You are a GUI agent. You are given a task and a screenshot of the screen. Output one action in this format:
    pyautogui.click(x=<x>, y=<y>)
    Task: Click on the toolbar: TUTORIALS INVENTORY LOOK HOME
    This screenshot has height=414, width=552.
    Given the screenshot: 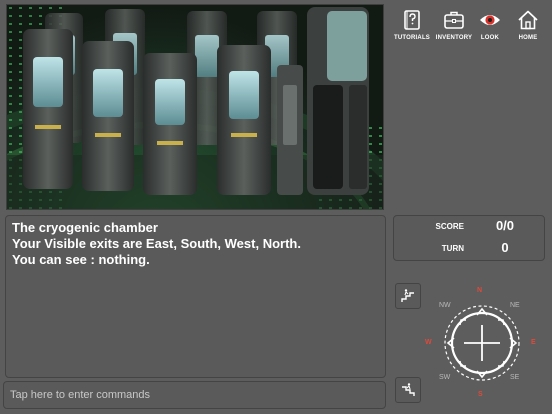 What is the action you would take?
    pyautogui.click(x=470, y=26)
    